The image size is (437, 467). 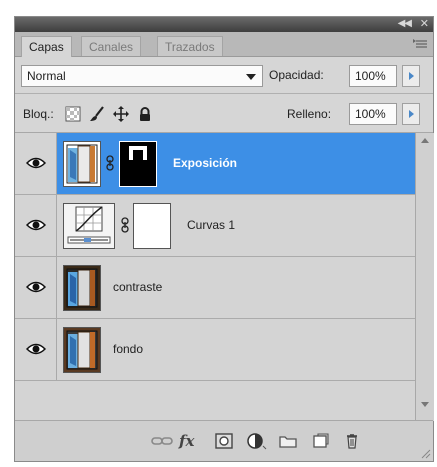 I want to click on layer-row-fondo: fondo, so click(x=215, y=350).